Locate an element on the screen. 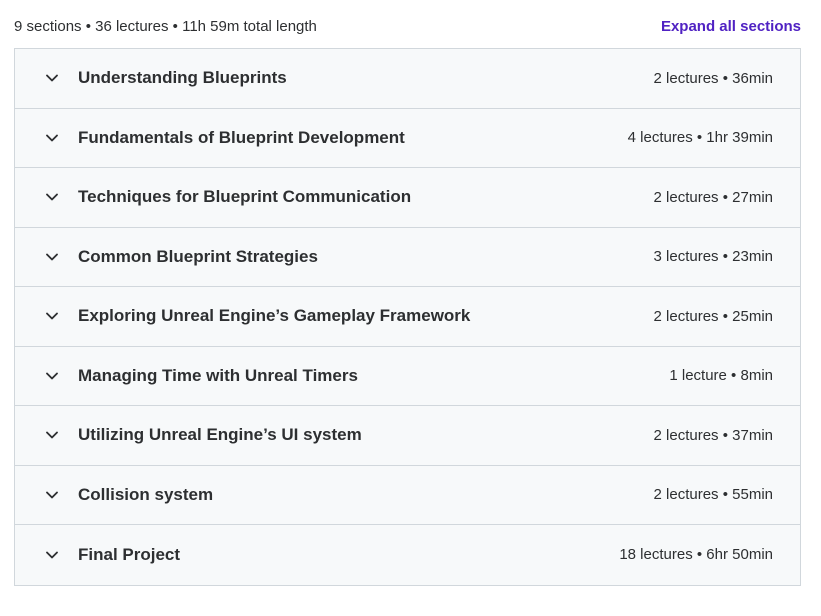  section-meta: 1 lecture • 8min is located at coordinates (721, 376).